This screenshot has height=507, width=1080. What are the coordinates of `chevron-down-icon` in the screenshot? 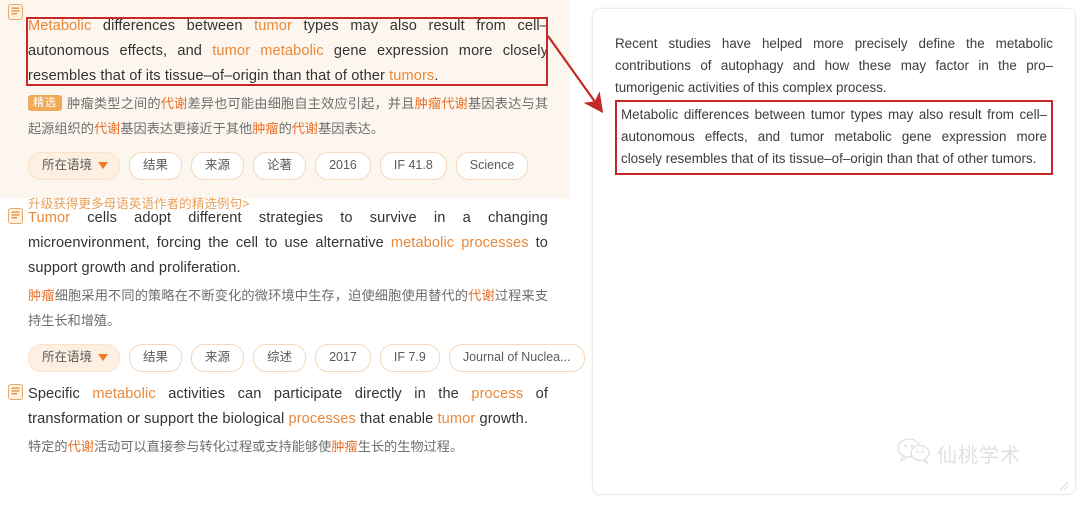 It's located at (103, 165).